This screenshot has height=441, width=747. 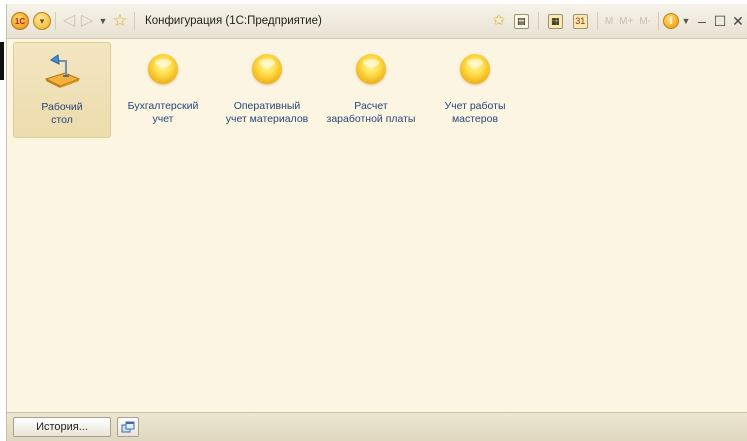 What do you see at coordinates (62, 90) in the screenshot?
I see `section-desktop: Рабочий стол` at bounding box center [62, 90].